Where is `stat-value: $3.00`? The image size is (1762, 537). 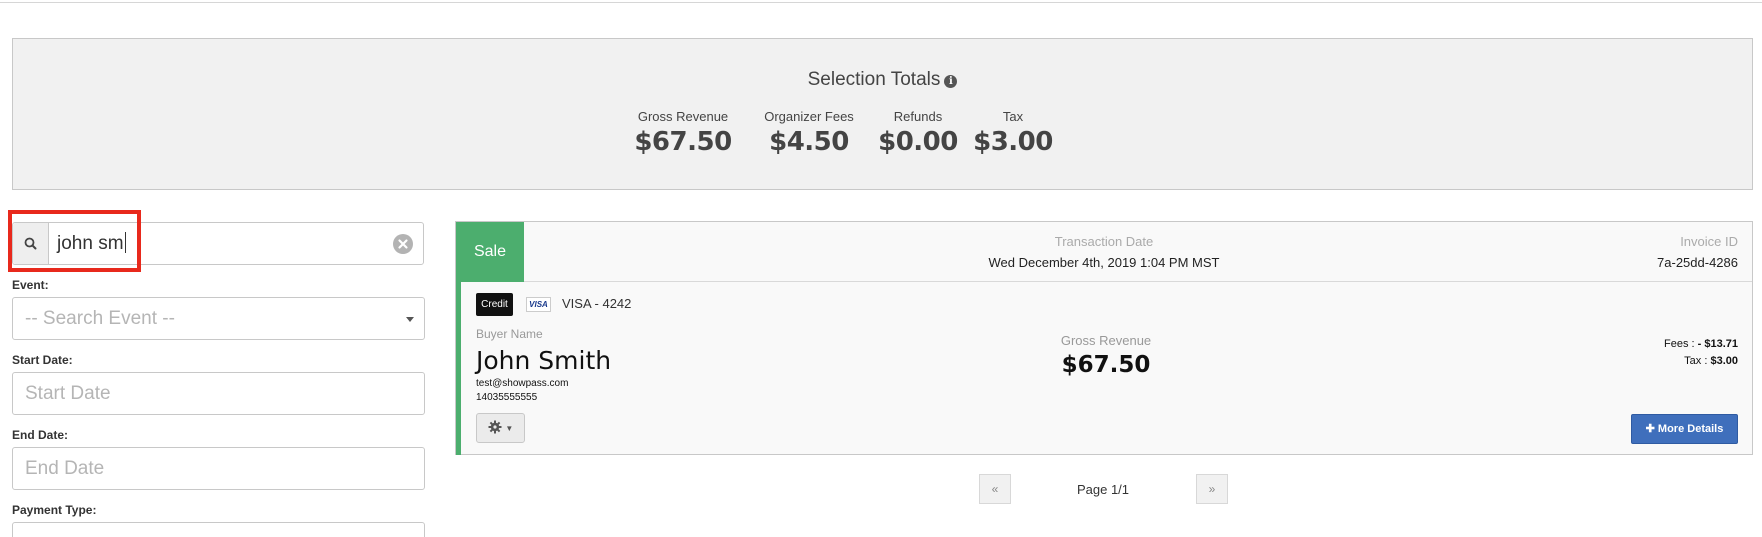 stat-value: $3.00 is located at coordinates (1013, 142).